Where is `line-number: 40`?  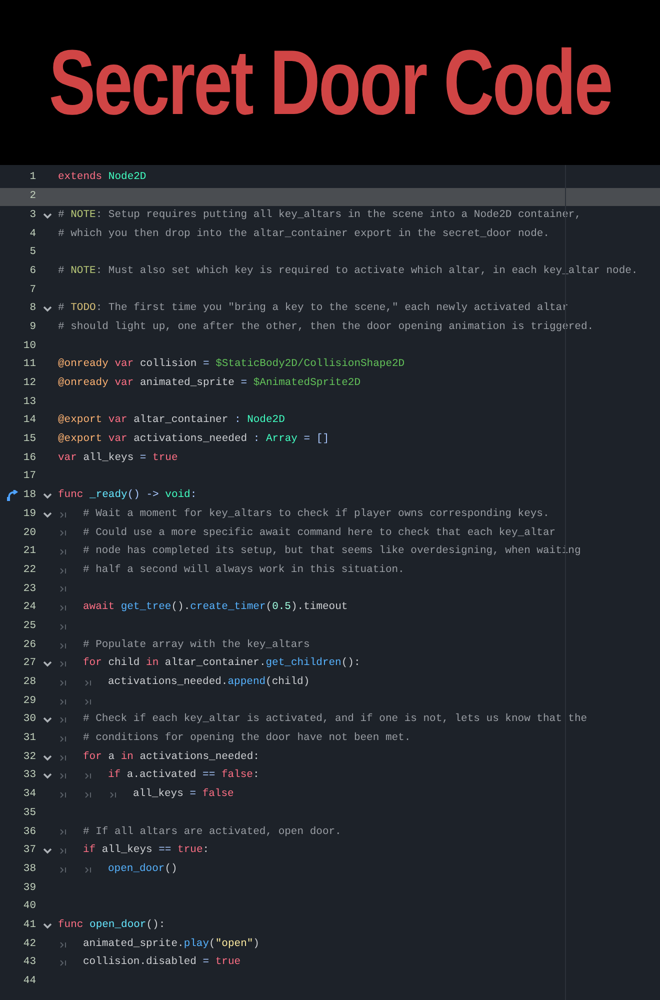
line-number: 40 is located at coordinates (29, 906).